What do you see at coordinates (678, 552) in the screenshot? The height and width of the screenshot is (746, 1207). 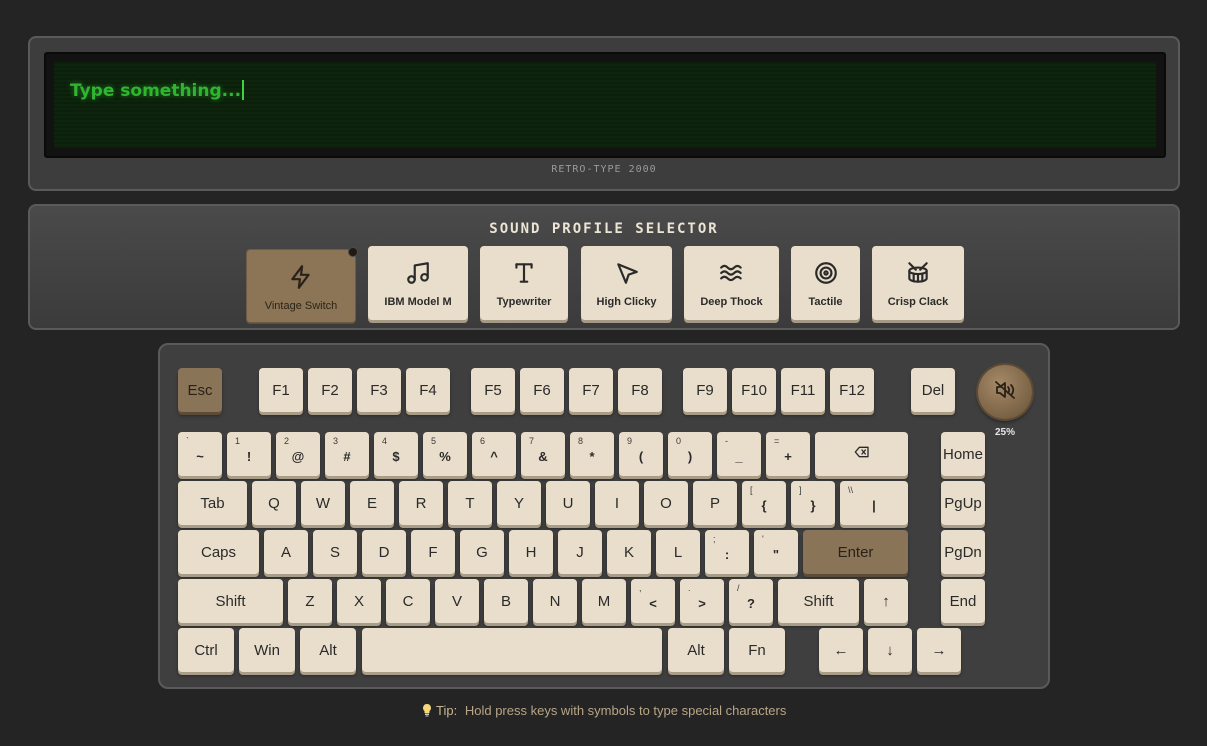 I see `key-l: L` at bounding box center [678, 552].